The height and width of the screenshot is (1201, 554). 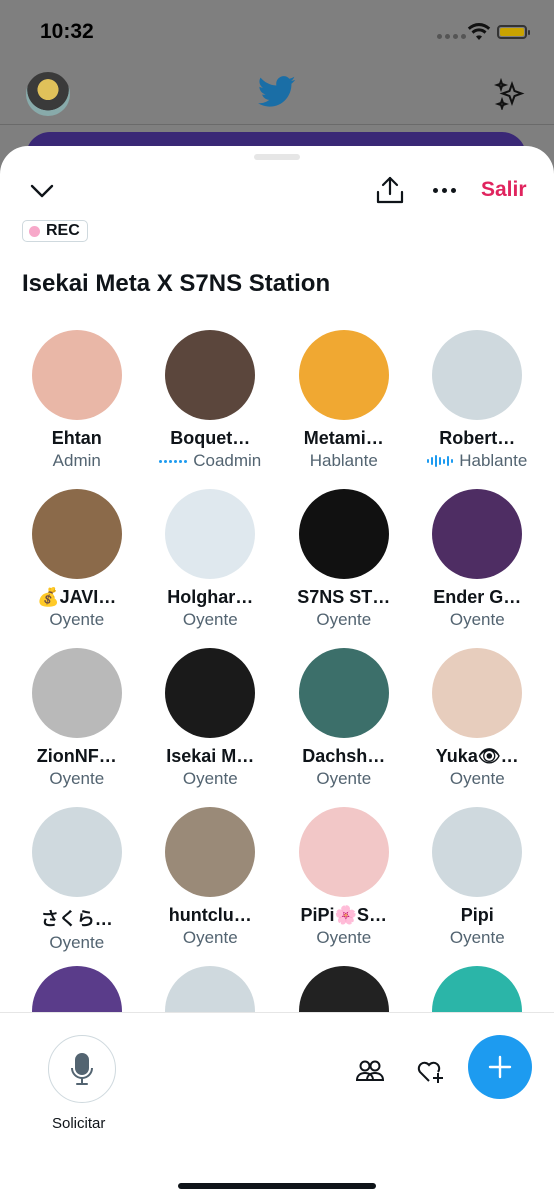 What do you see at coordinates (76, 438) in the screenshot?
I see `participant-name: Ehtan` at bounding box center [76, 438].